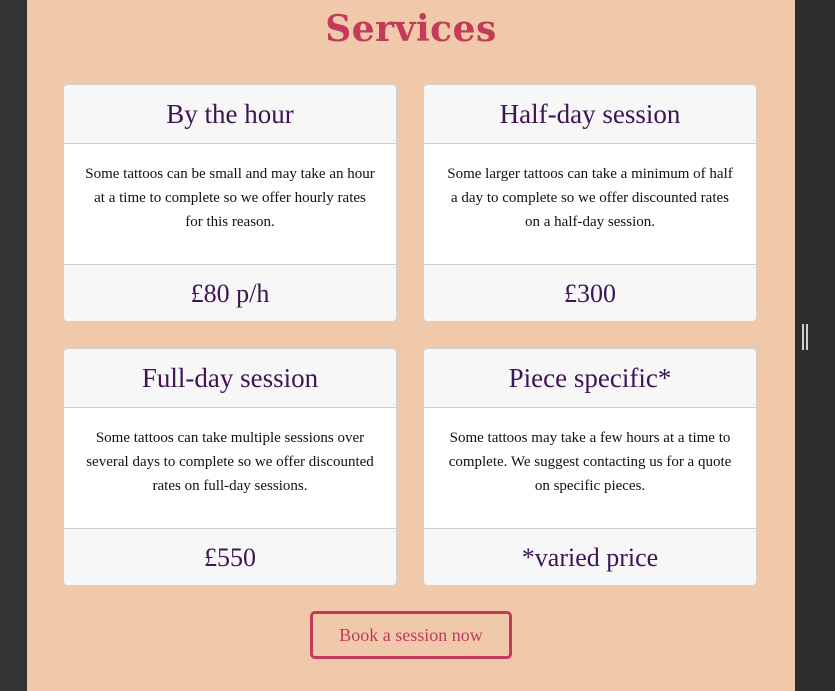  Describe the element at coordinates (590, 378) in the screenshot. I see `service-card-title: Piece specific*` at that location.